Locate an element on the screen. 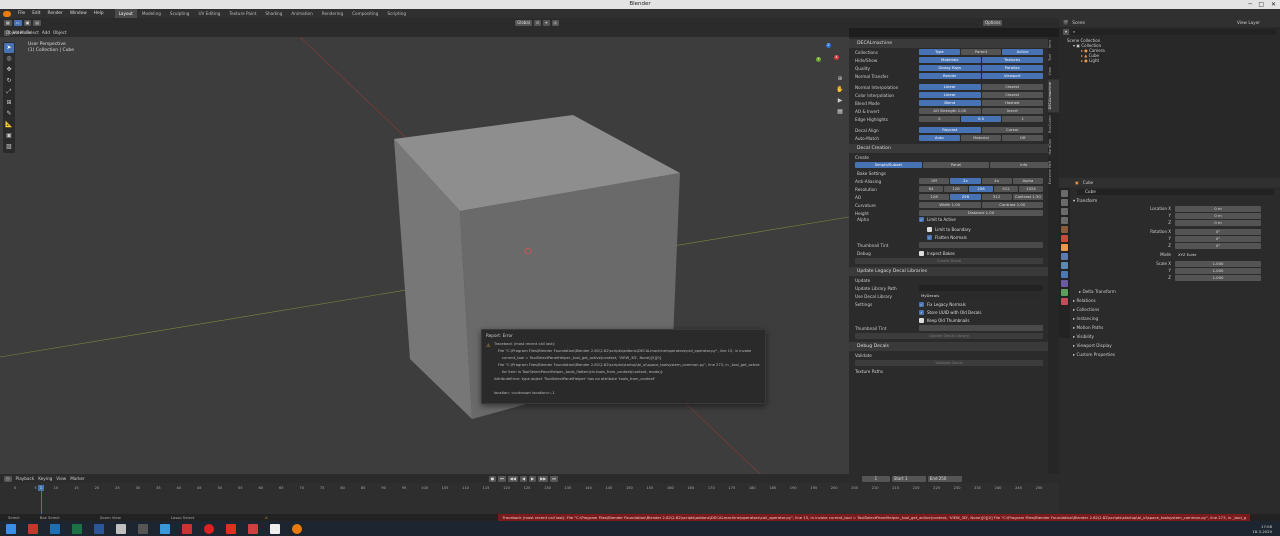 The height and width of the screenshot is (536, 1280). rows2-option-button: 0 is located at coordinates (939, 119).